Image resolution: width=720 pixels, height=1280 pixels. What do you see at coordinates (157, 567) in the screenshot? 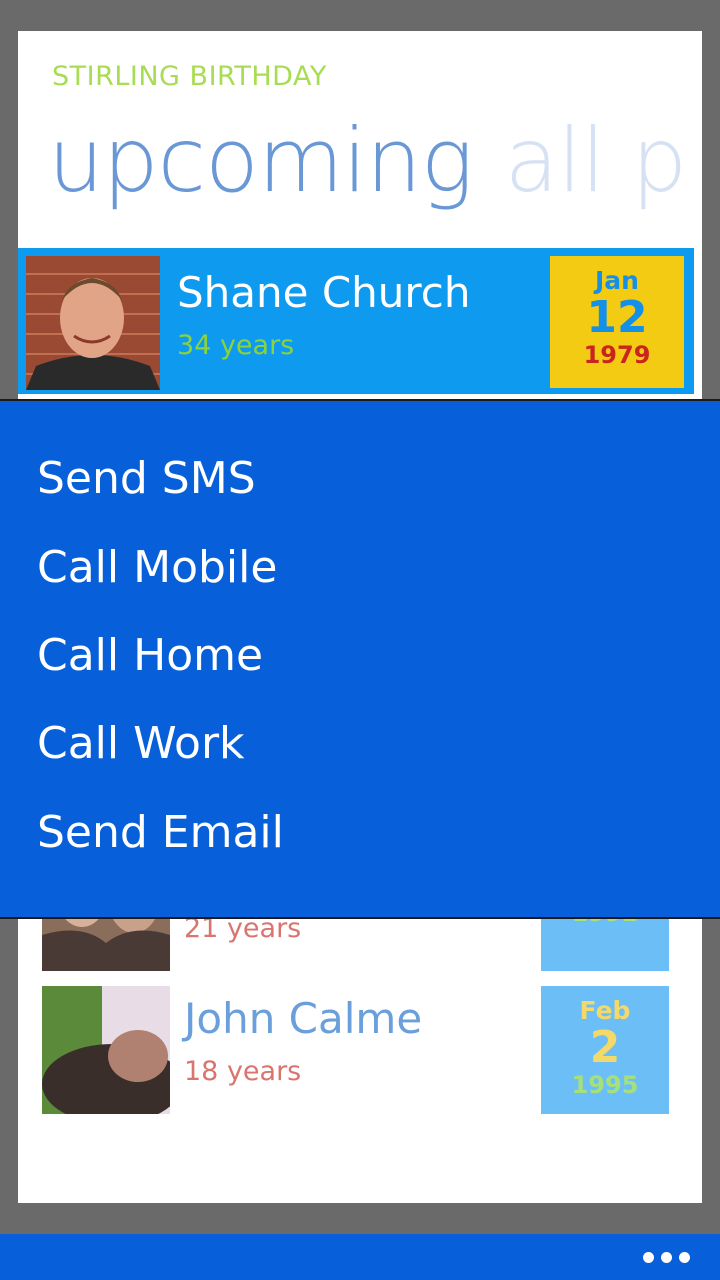
I see `menu-item-call-mobile: Call Mobile` at bounding box center [157, 567].